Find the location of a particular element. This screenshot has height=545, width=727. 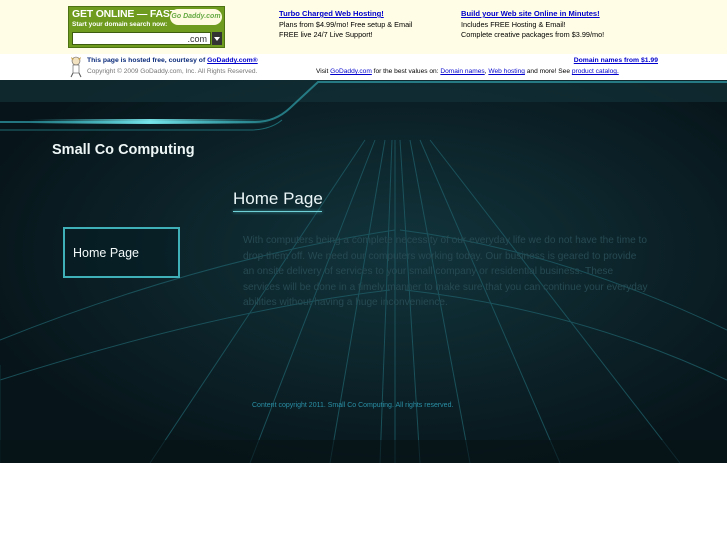

nav-item-home: Home Page is located at coordinates (121, 252).